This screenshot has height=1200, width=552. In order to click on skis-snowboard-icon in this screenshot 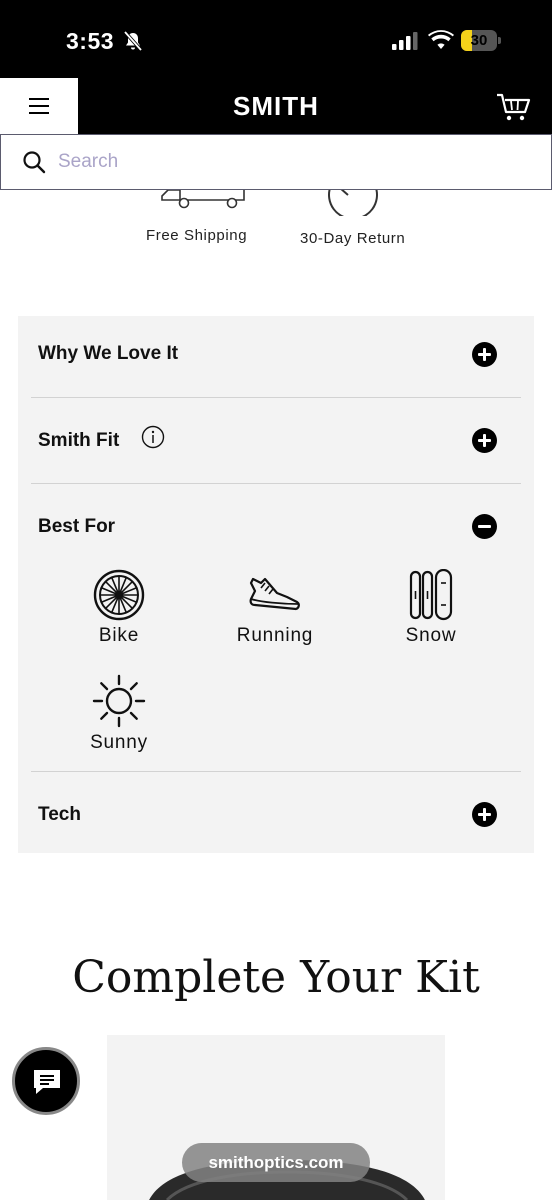, I will do `click(431, 595)`.